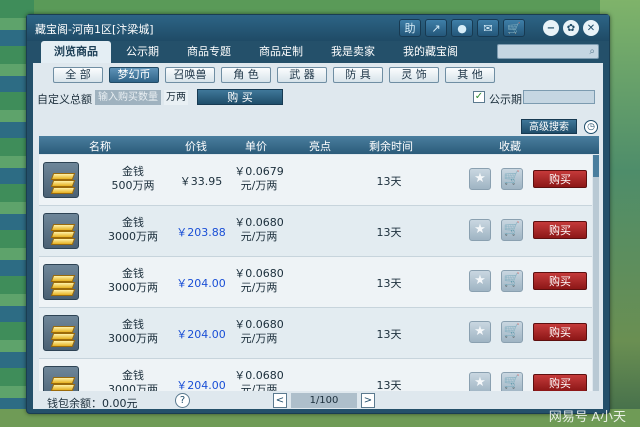 The image size is (640, 427). I want to click on tab-4: 我是卖家, so click(353, 52).